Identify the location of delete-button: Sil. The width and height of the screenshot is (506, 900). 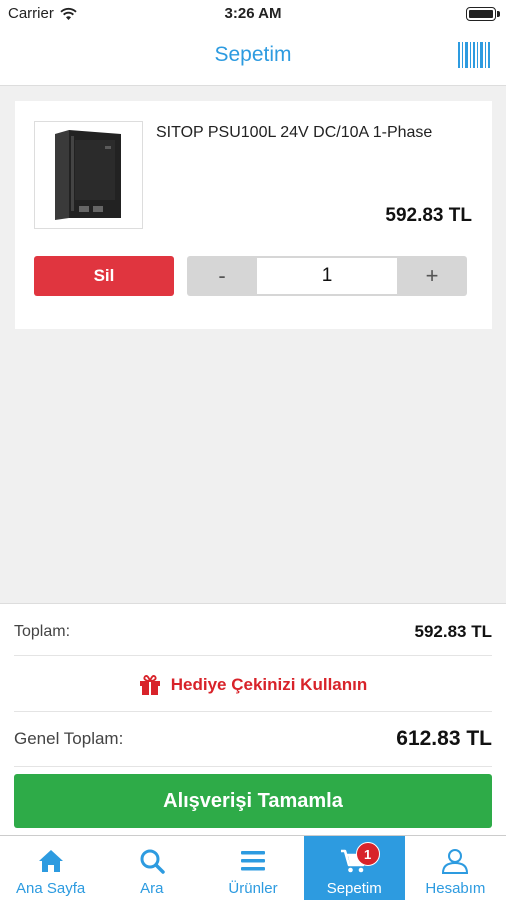
(104, 276).